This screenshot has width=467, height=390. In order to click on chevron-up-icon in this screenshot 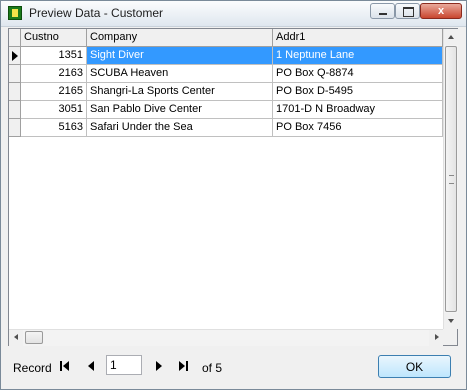, I will do `click(451, 37)`.